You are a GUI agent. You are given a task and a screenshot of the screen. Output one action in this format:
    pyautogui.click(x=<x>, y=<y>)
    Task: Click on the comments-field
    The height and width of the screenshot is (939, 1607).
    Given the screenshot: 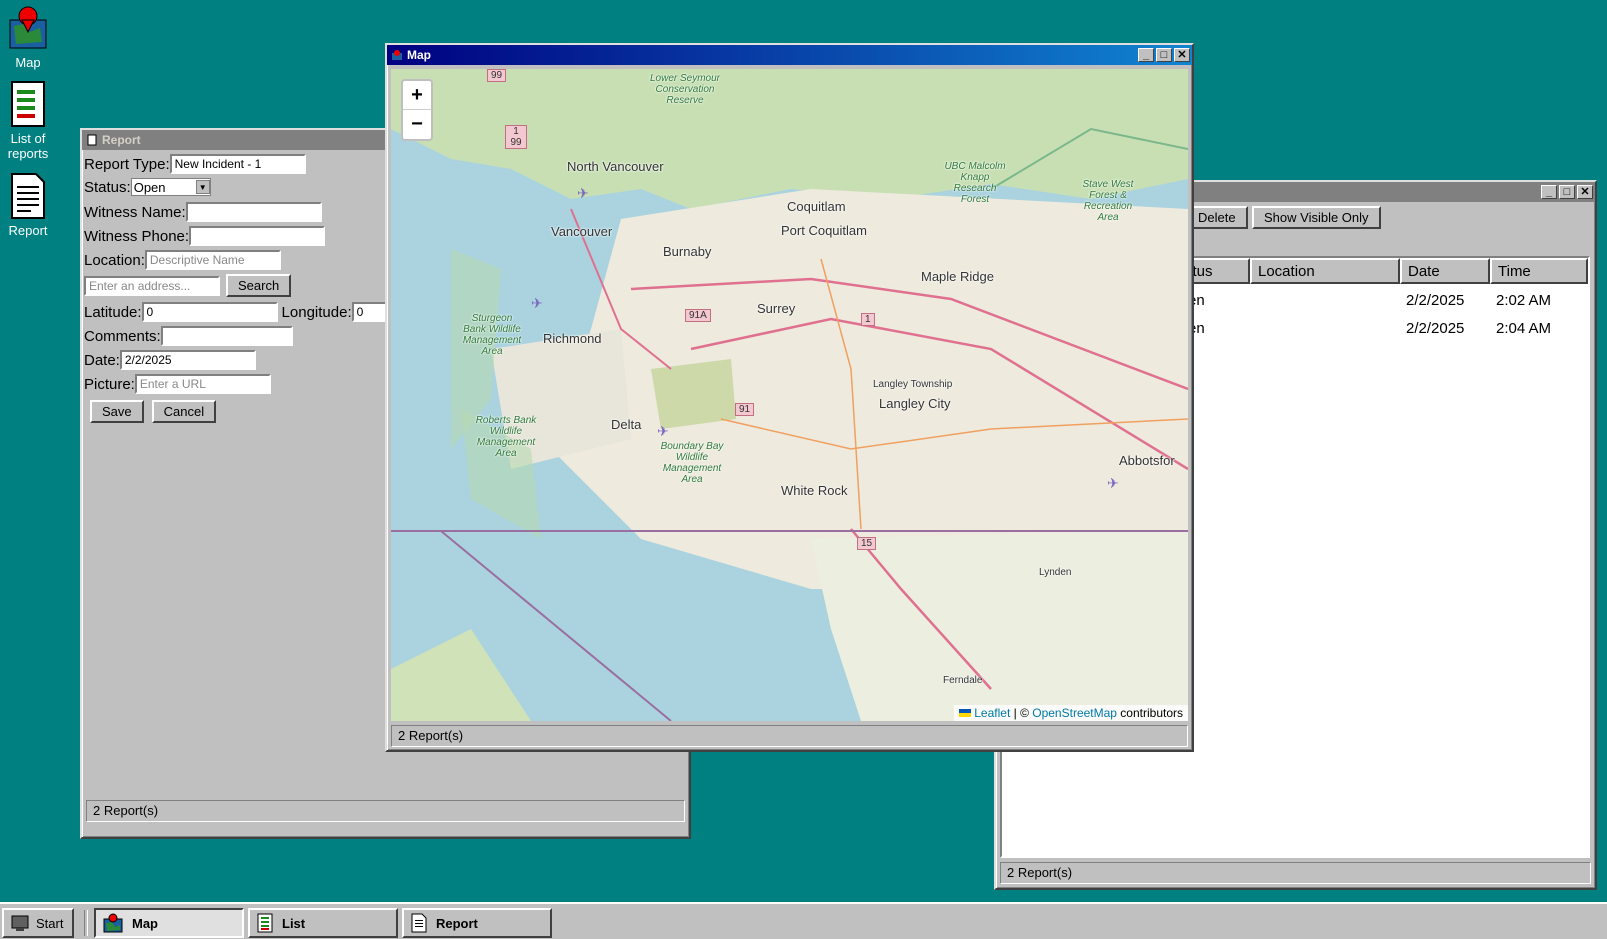 What is the action you would take?
    pyautogui.click(x=226, y=336)
    